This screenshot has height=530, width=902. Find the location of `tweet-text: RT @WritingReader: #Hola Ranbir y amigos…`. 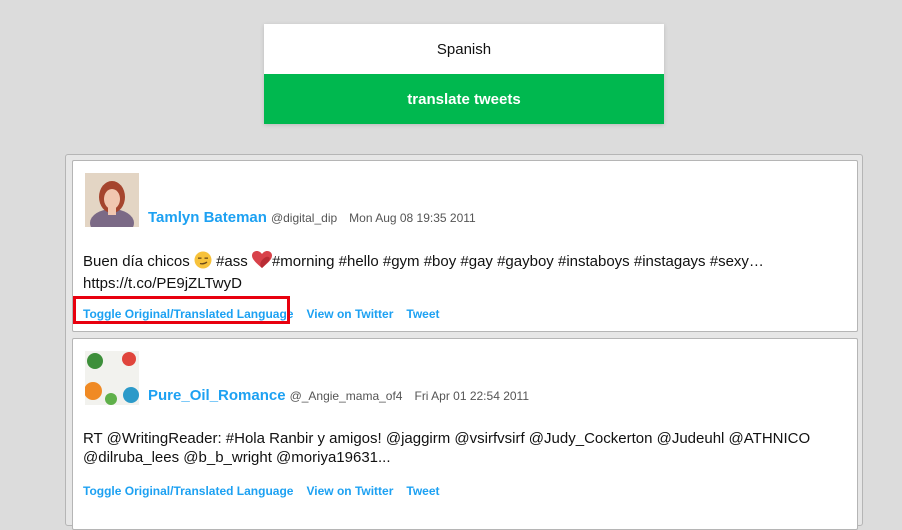

tweet-text: RT @WritingReader: #Hola Ranbir y amigos… is located at coordinates (463, 448).